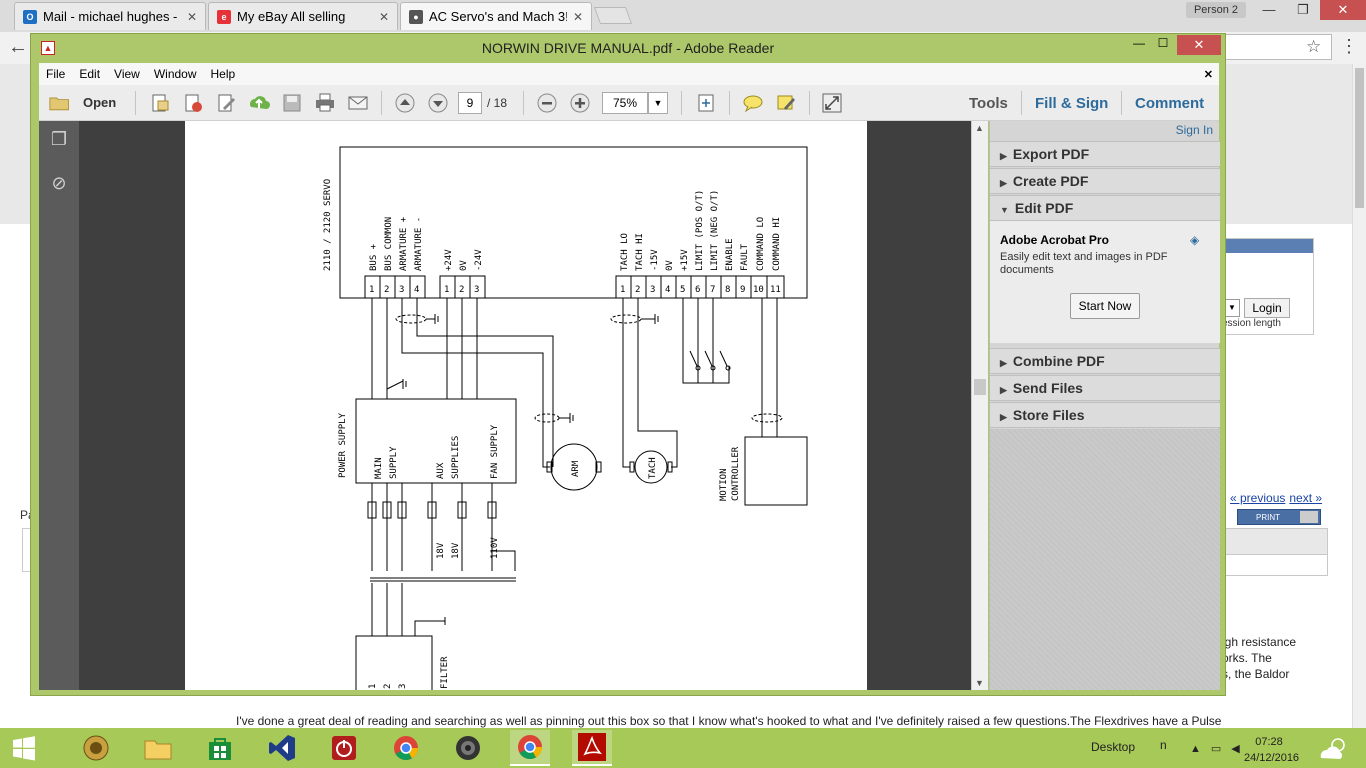 The height and width of the screenshot is (768, 1366). Describe the element at coordinates (706, 103) in the screenshot. I see `fit-page-icon` at that location.